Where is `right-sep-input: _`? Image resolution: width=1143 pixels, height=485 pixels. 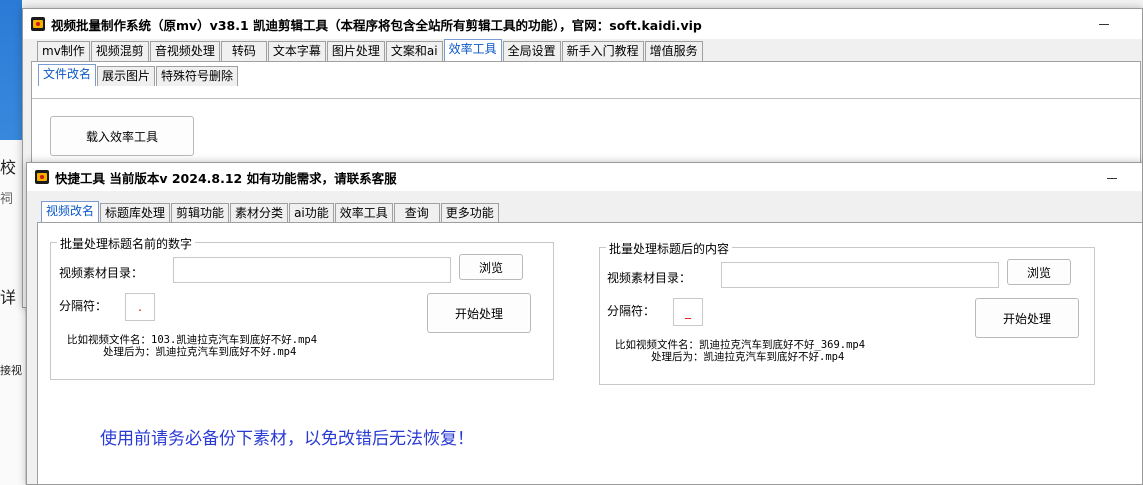
right-sep-input: _ is located at coordinates (688, 312).